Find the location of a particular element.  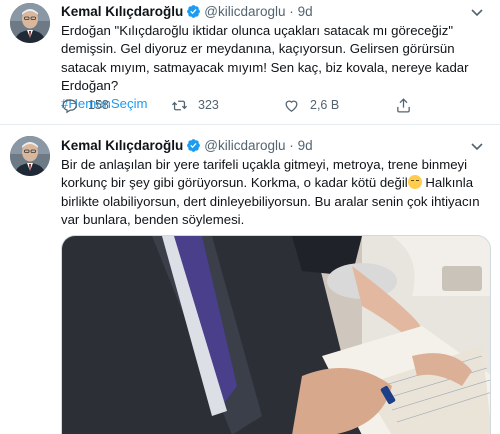

retweet-count: 323 is located at coordinates (208, 105).